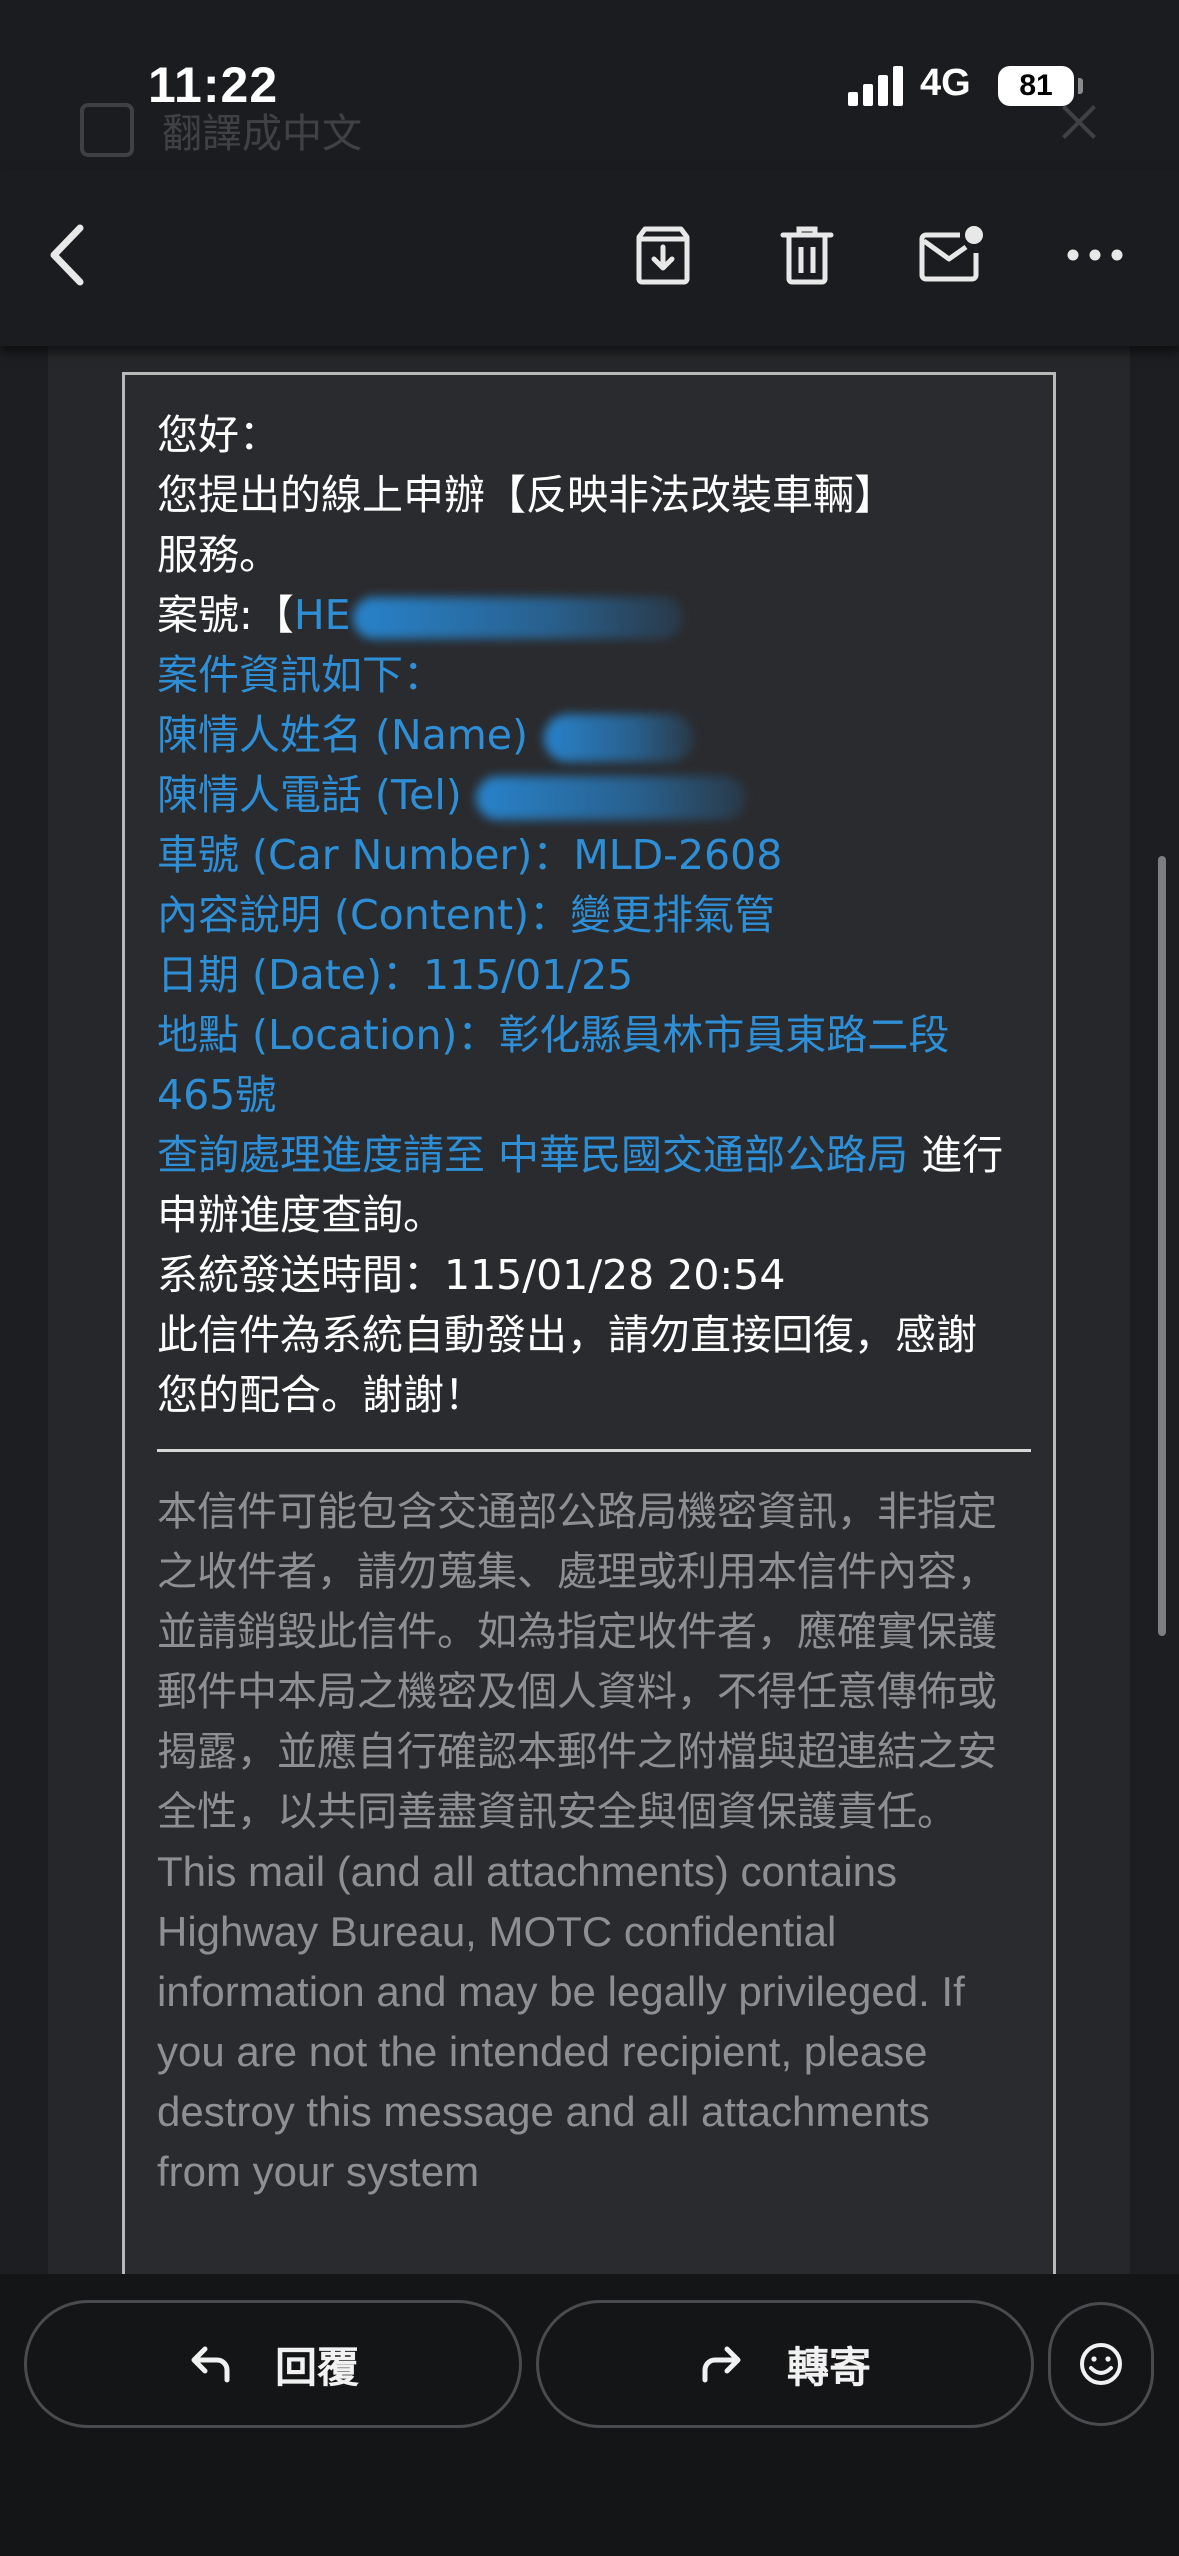 This screenshot has width=1179, height=2556. What do you see at coordinates (471, 1275) in the screenshot?
I see `sent-time-line: 系統發送時間：115/01/28 20:54` at bounding box center [471, 1275].